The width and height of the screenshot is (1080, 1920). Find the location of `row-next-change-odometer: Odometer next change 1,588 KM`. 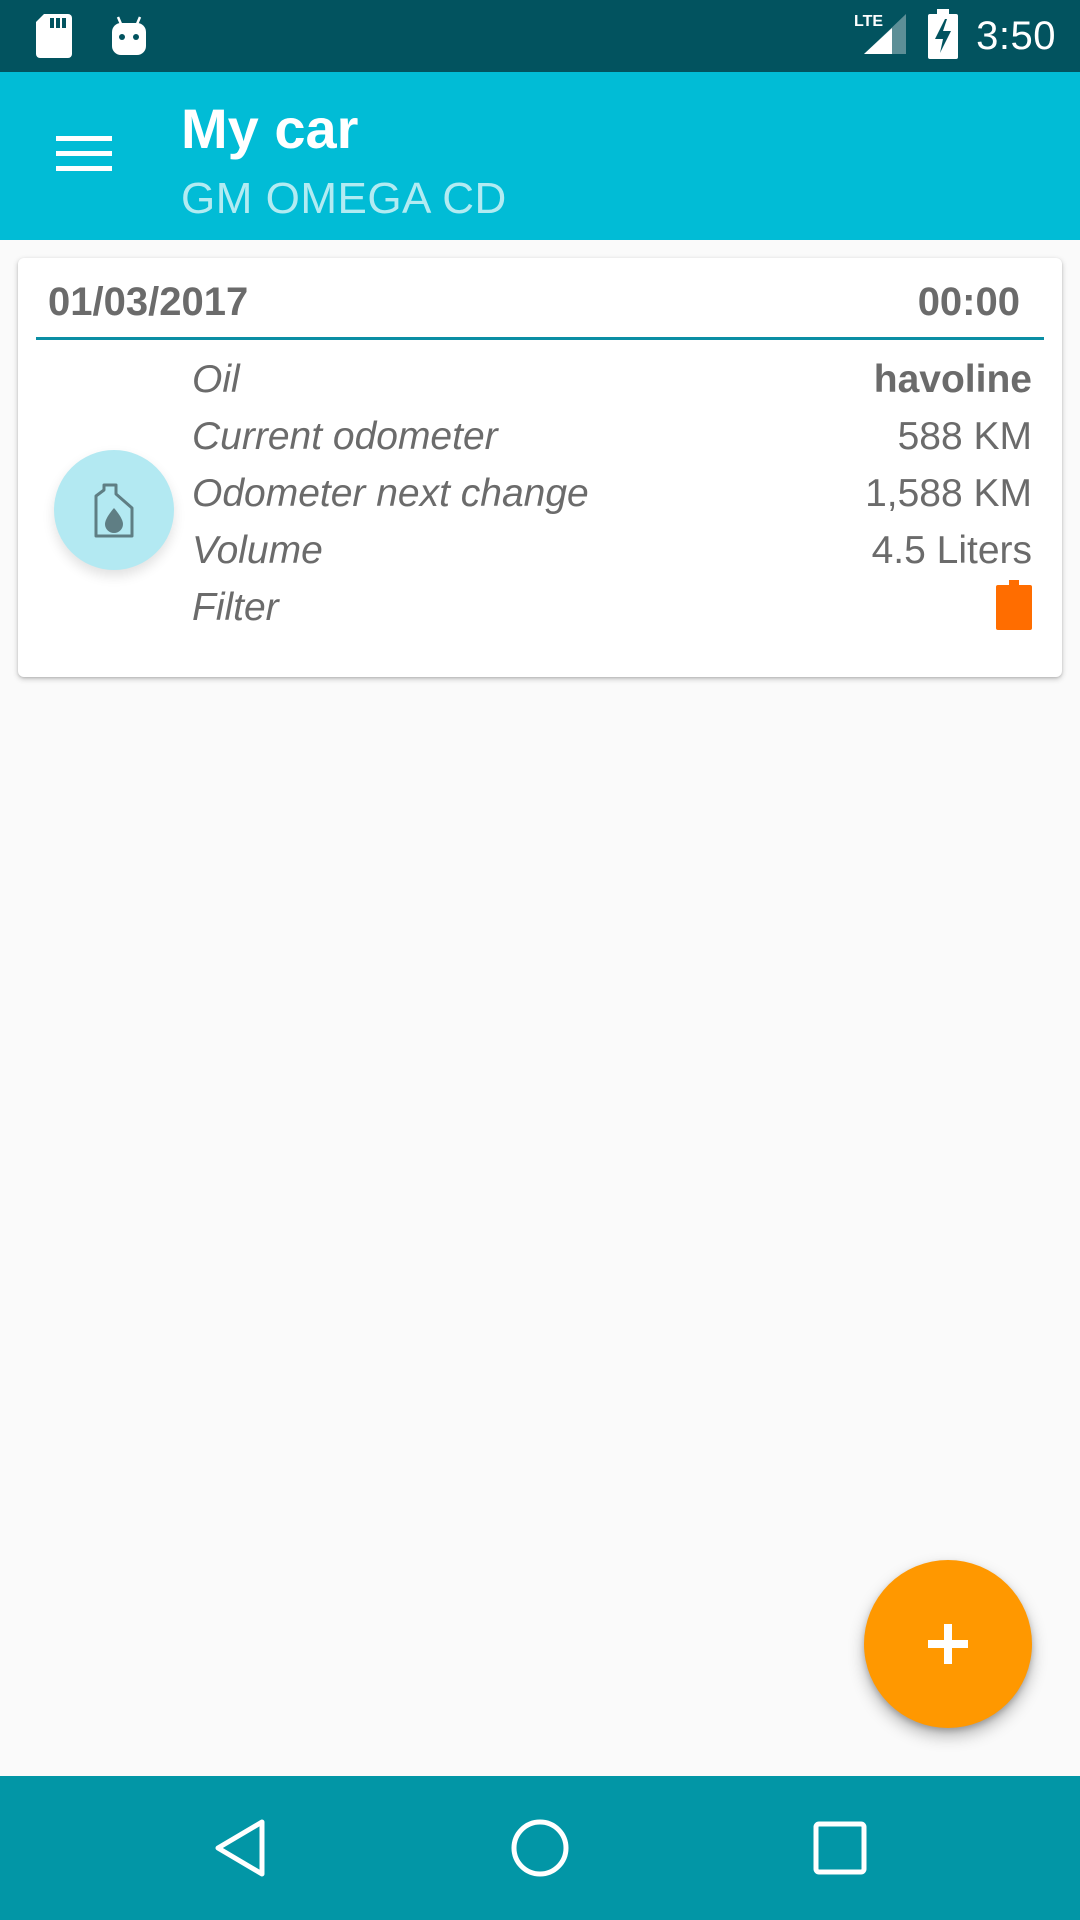

row-next-change-odometer: Odometer next change 1,588 KM is located at coordinates (612, 500).